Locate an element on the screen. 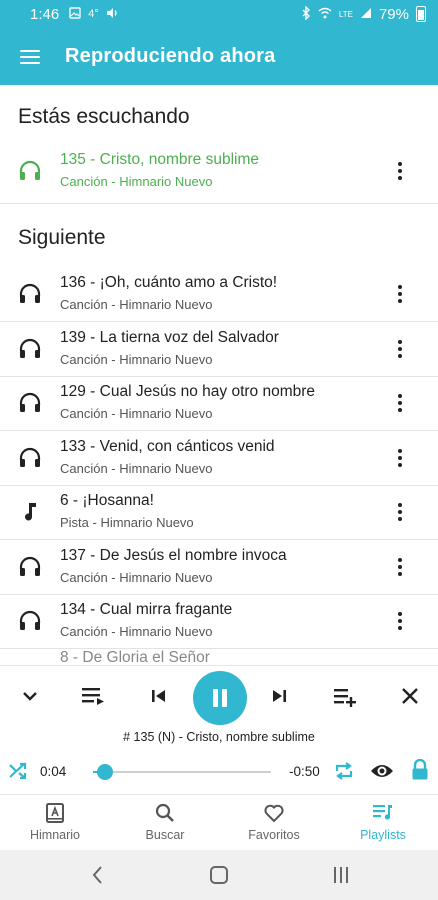 This screenshot has width=438, height=900. bottom-navigation: Himnario Buscar Favoritos Playlists is located at coordinates (219, 822).